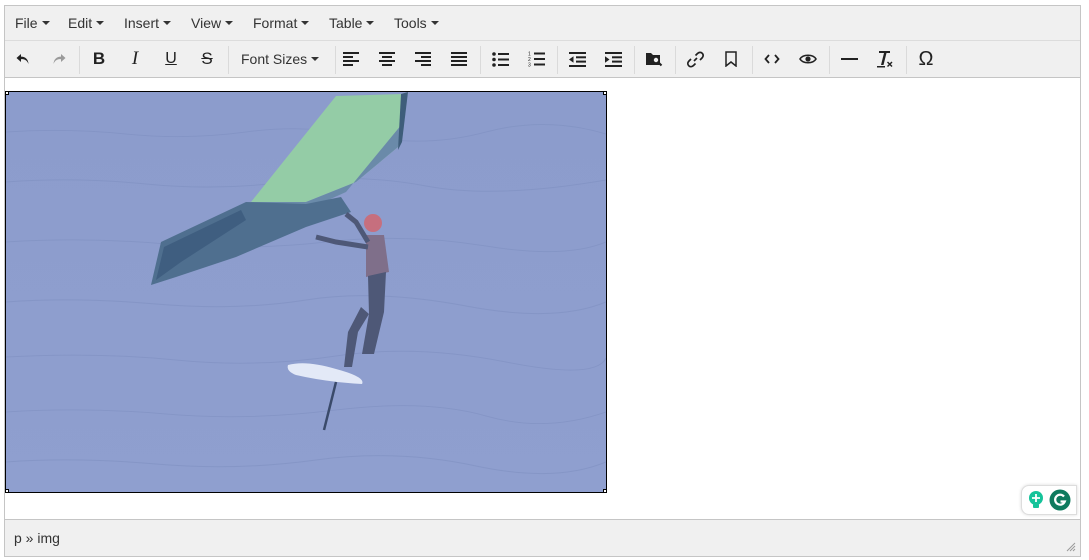 This screenshot has width=1089, height=560. I want to click on special-character-button: Ω, so click(926, 59).